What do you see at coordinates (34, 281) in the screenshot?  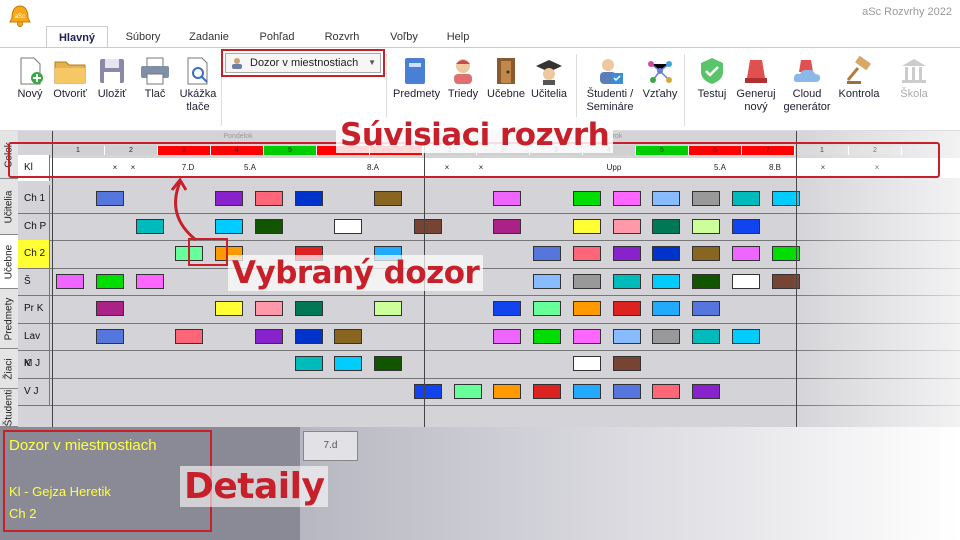 I see `row-label: Š` at bounding box center [34, 281].